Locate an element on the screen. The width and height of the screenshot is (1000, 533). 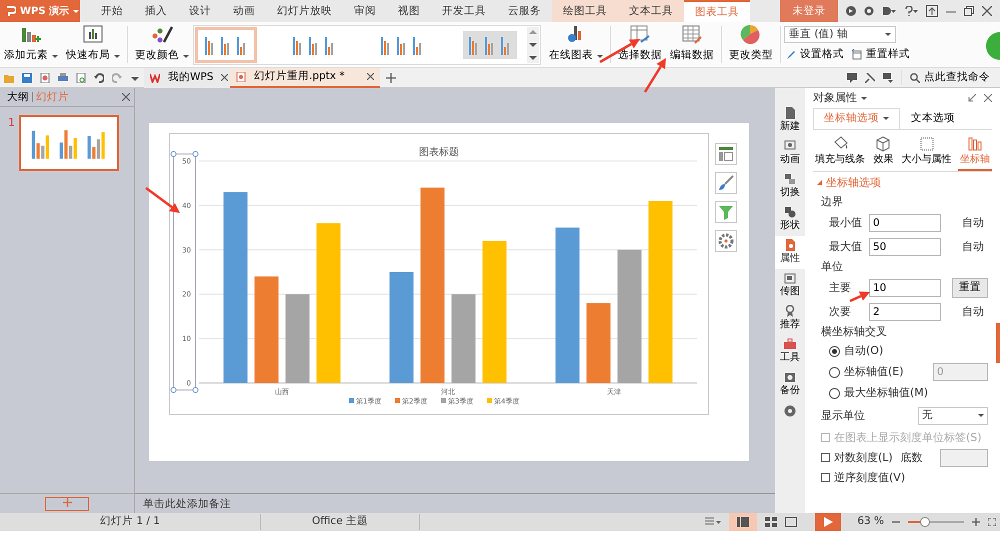
field-group-label: 横坐标轴交叉 is located at coordinates (854, 331).